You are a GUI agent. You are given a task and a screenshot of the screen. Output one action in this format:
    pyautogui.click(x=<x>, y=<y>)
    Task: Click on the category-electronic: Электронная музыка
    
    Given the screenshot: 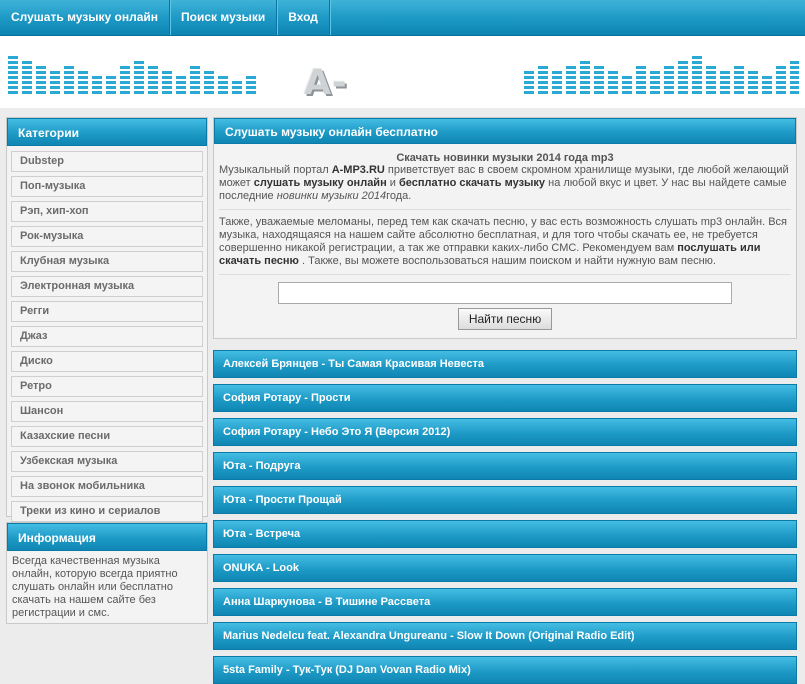 What is the action you would take?
    pyautogui.click(x=107, y=286)
    